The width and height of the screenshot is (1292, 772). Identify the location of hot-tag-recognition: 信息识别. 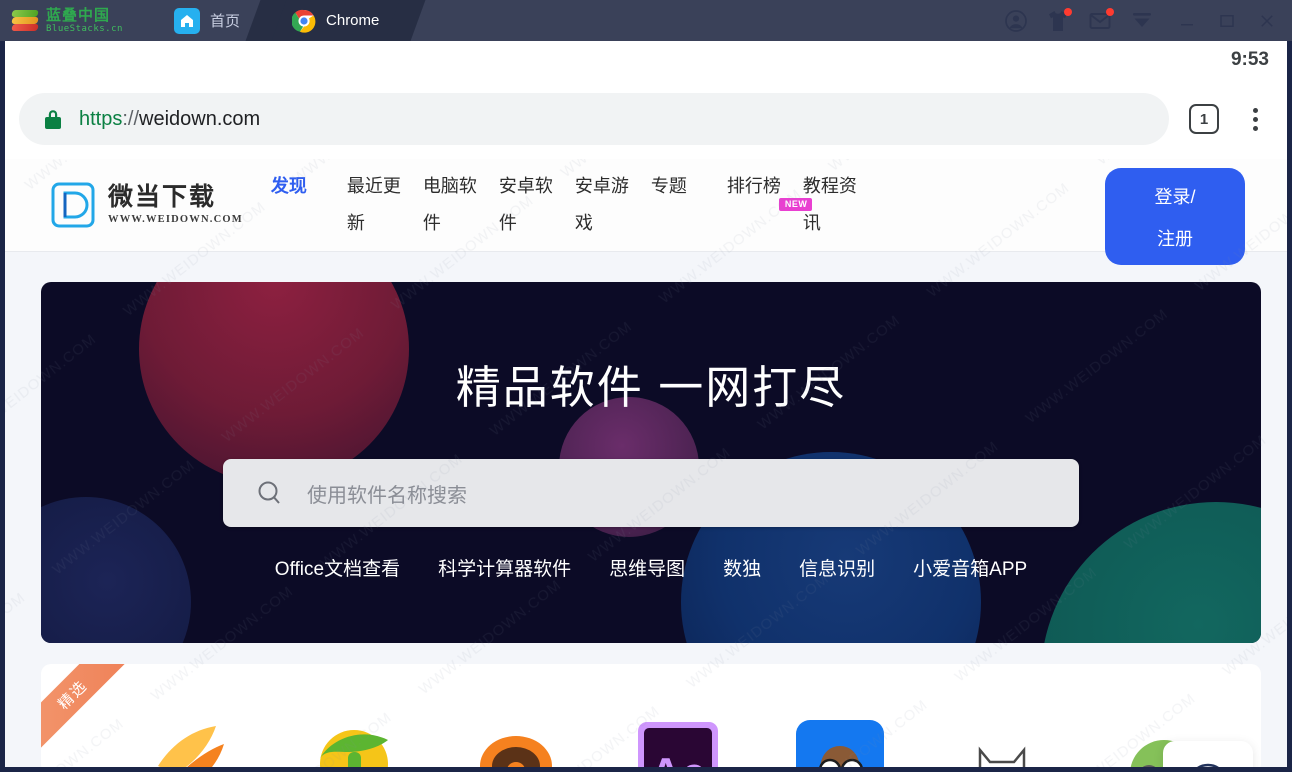
(837, 567).